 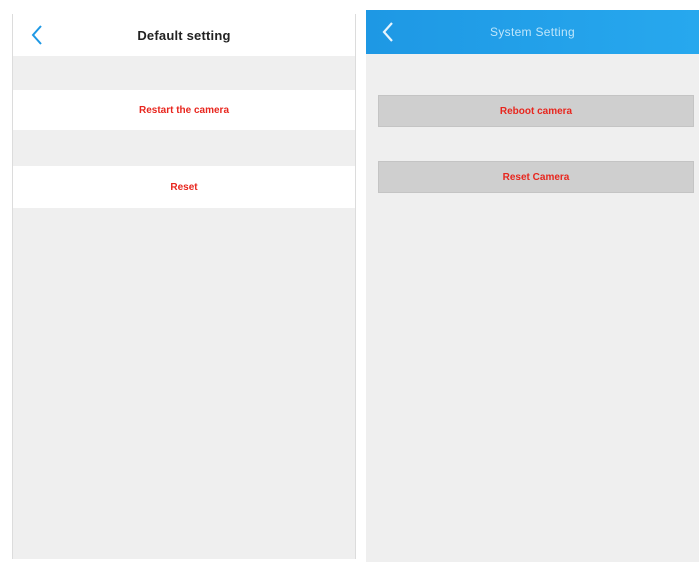 I want to click on reset-camera-button: Reset Camera, so click(x=536, y=177).